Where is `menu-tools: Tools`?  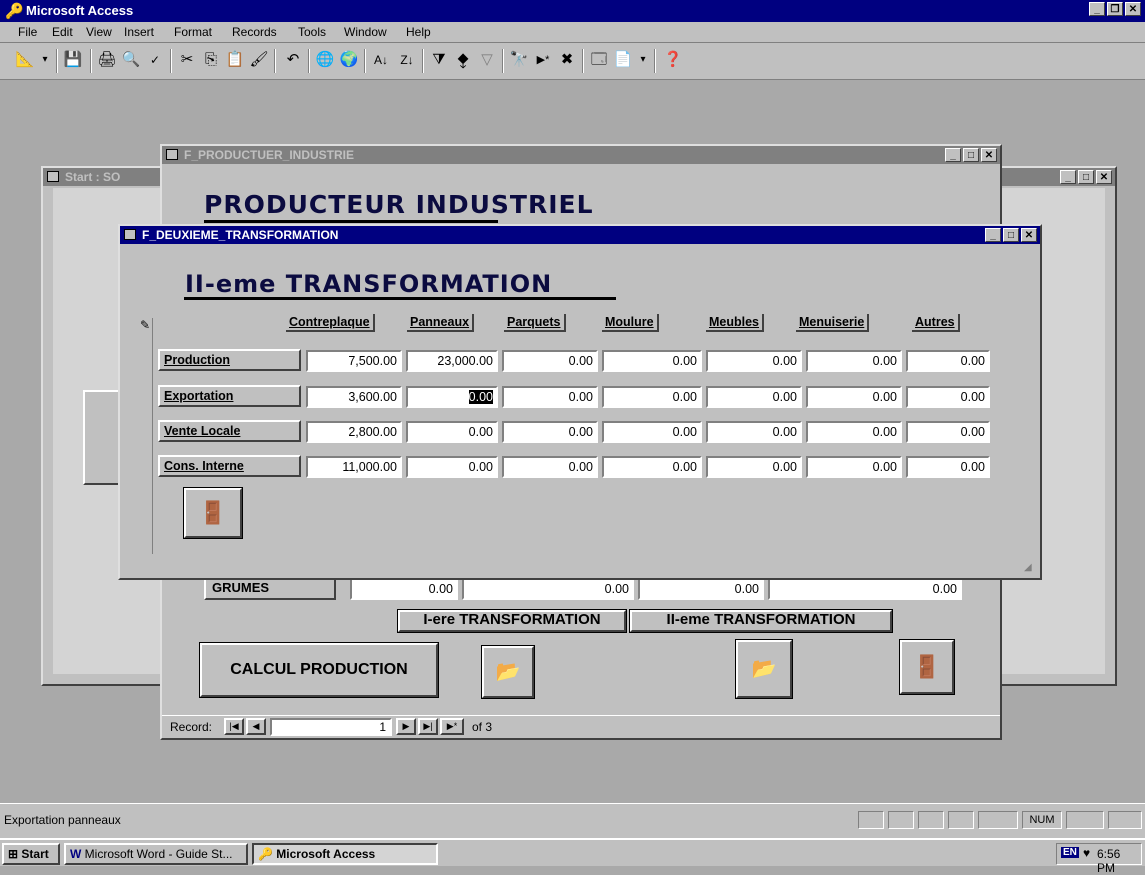 menu-tools: Tools is located at coordinates (312, 32).